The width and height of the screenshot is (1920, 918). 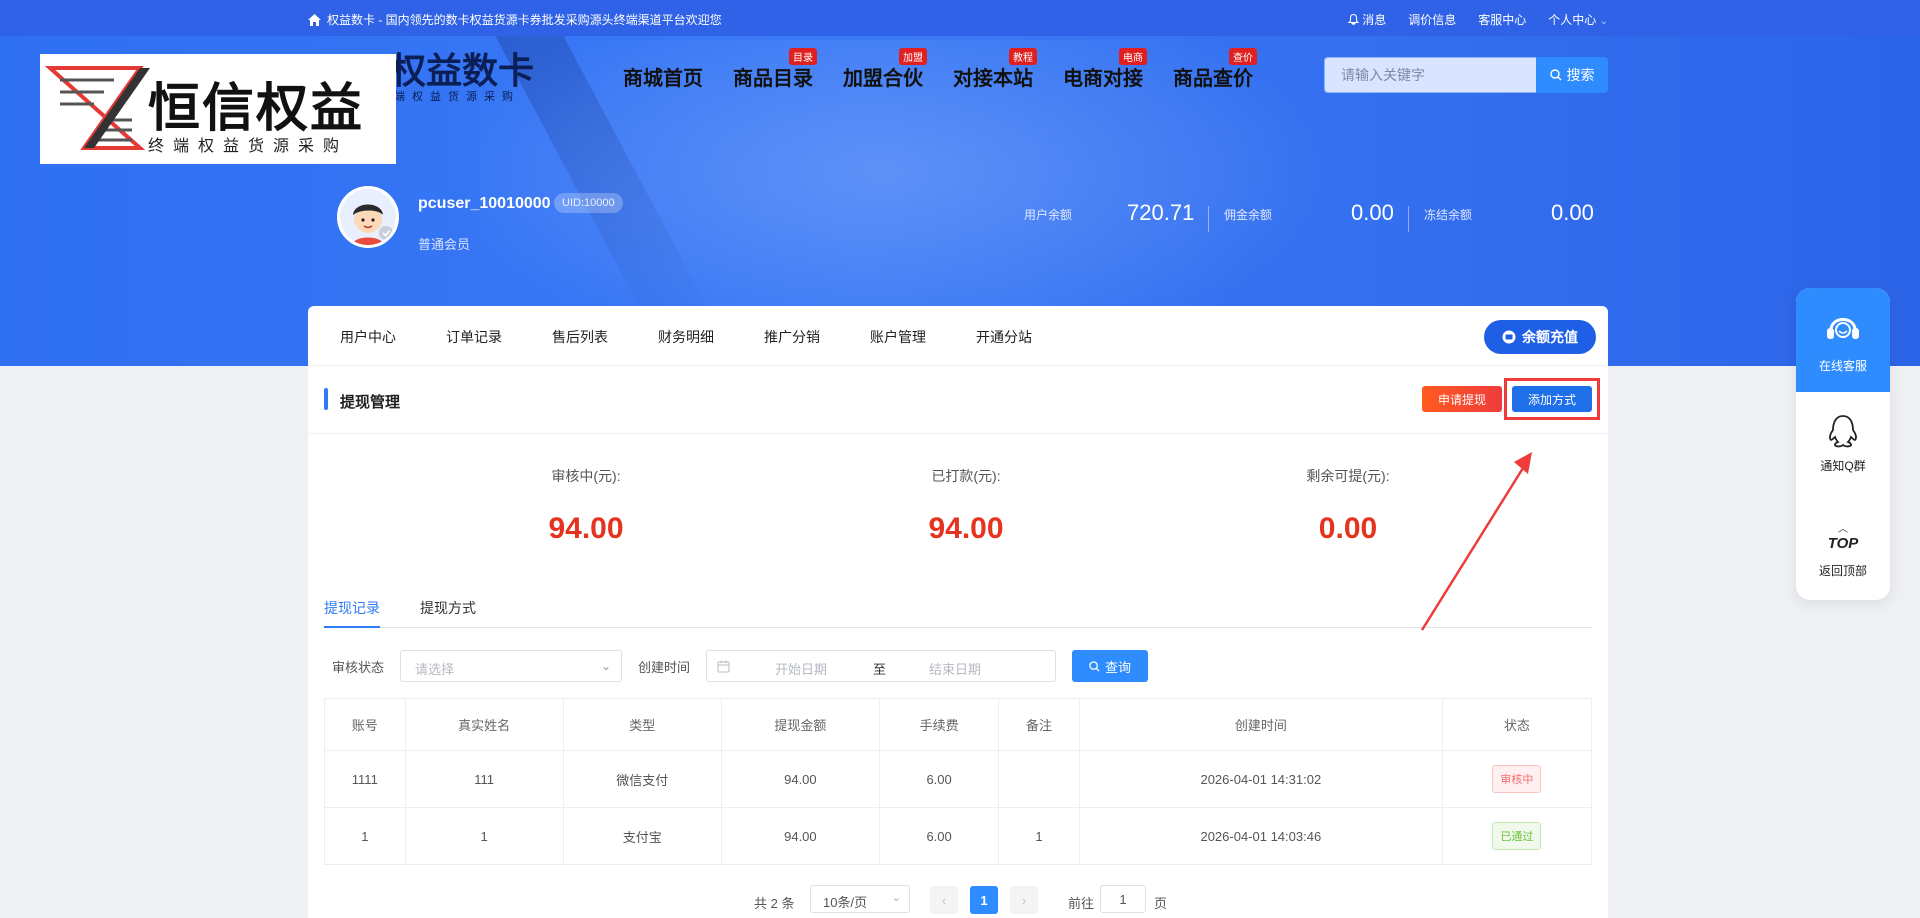 What do you see at coordinates (1843, 466) in the screenshot?
I see `qq-group-label: 通知Q群` at bounding box center [1843, 466].